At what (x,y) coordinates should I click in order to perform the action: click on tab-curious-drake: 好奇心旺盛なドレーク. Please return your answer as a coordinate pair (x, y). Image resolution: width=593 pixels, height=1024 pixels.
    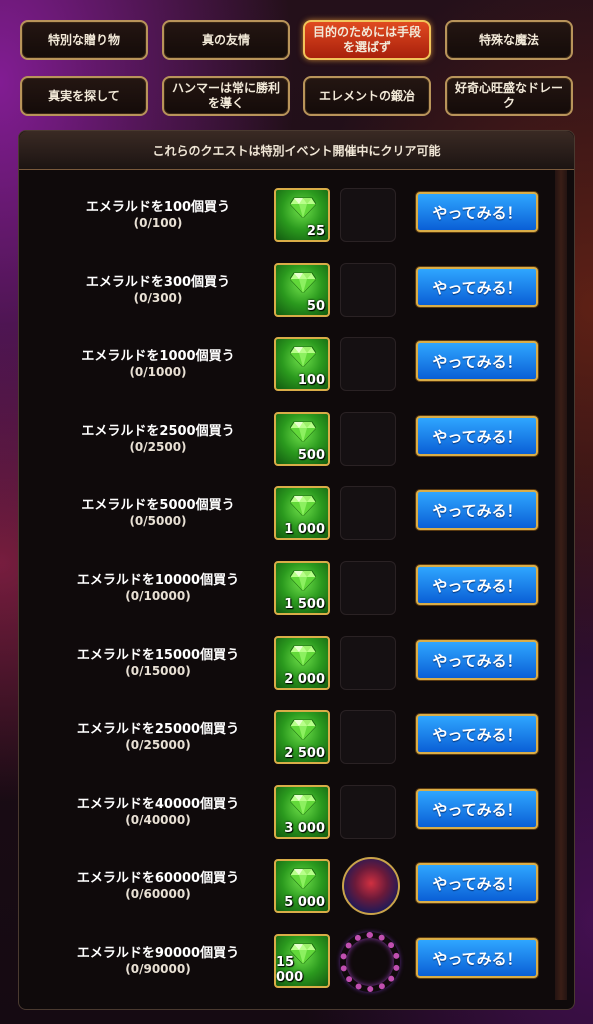
    Looking at the image, I should click on (509, 96).